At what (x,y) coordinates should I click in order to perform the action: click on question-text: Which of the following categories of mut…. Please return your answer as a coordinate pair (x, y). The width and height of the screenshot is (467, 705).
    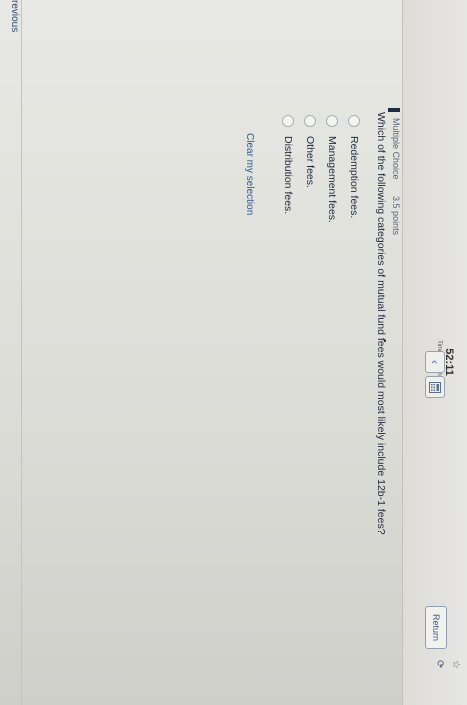
    Looking at the image, I should click on (381, 323).